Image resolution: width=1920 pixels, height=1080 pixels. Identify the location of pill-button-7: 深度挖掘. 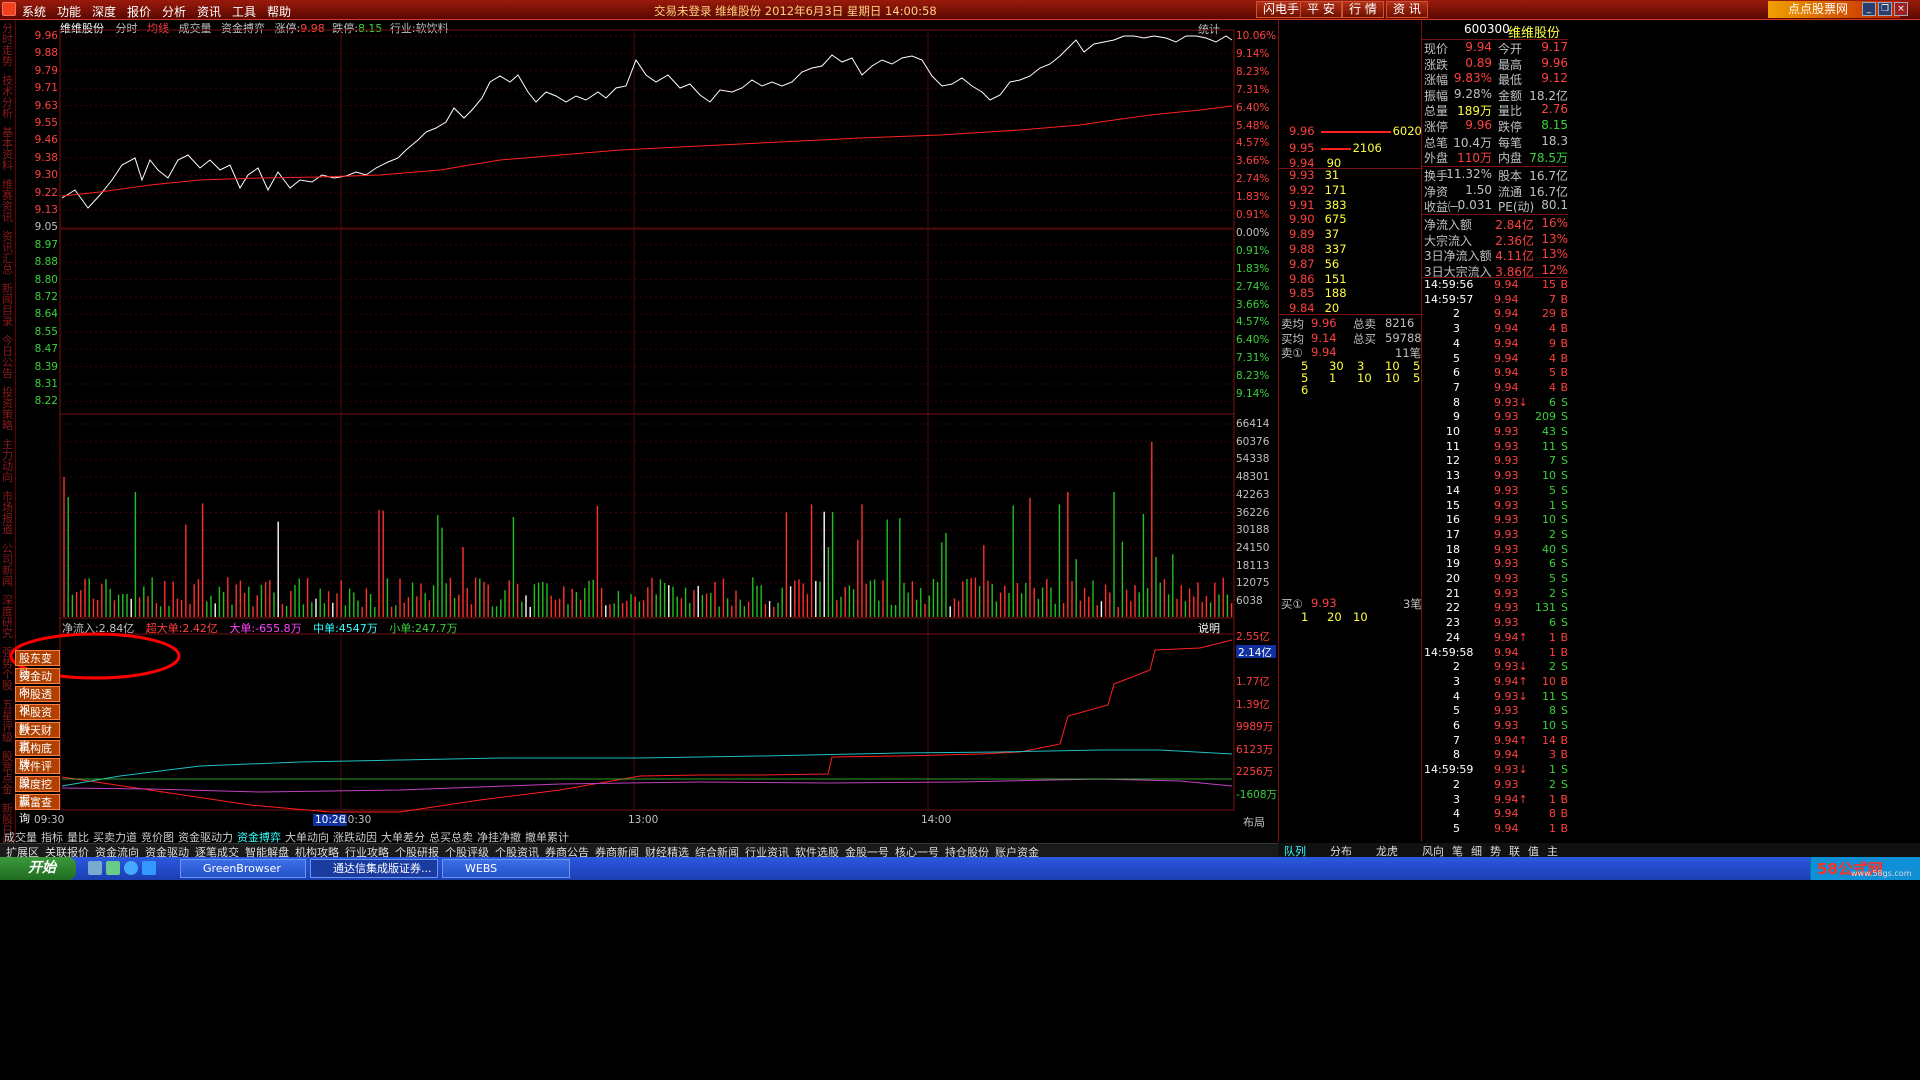
(37, 791).